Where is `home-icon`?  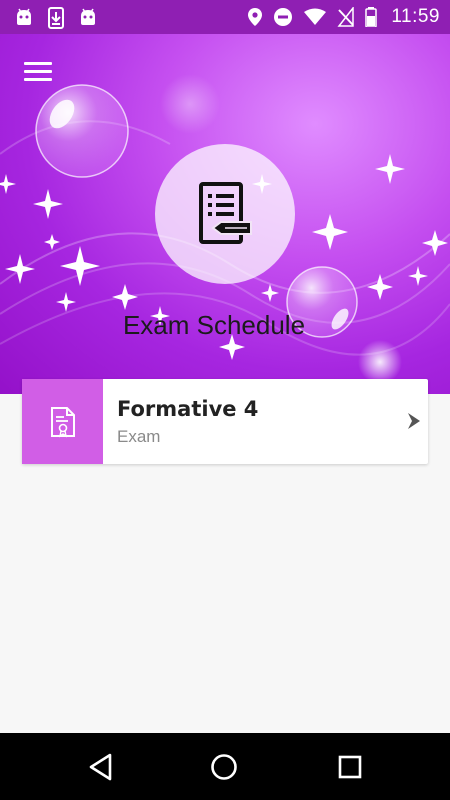 home-icon is located at coordinates (224, 767).